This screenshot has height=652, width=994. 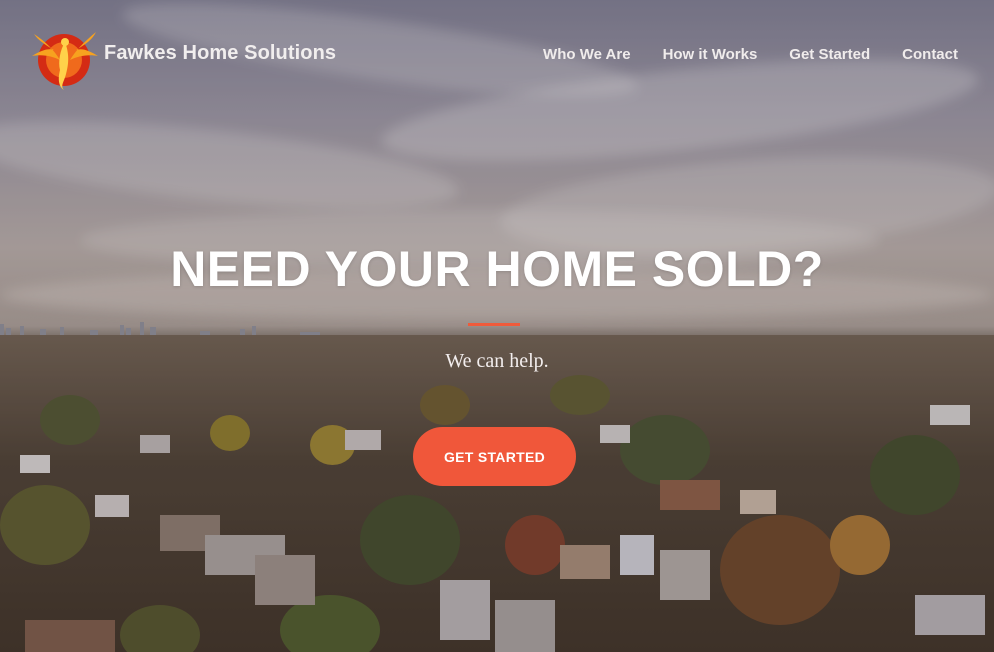 What do you see at coordinates (587, 54) in the screenshot?
I see `nav-link-who-we-are: Who We Are` at bounding box center [587, 54].